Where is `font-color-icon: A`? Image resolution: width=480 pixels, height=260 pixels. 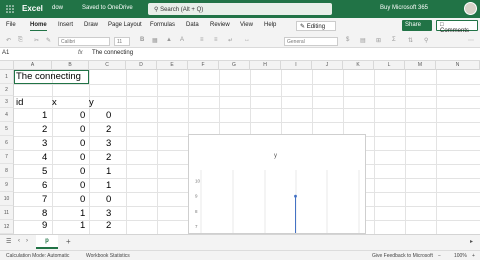 font-color-icon: A is located at coordinates (182, 40).